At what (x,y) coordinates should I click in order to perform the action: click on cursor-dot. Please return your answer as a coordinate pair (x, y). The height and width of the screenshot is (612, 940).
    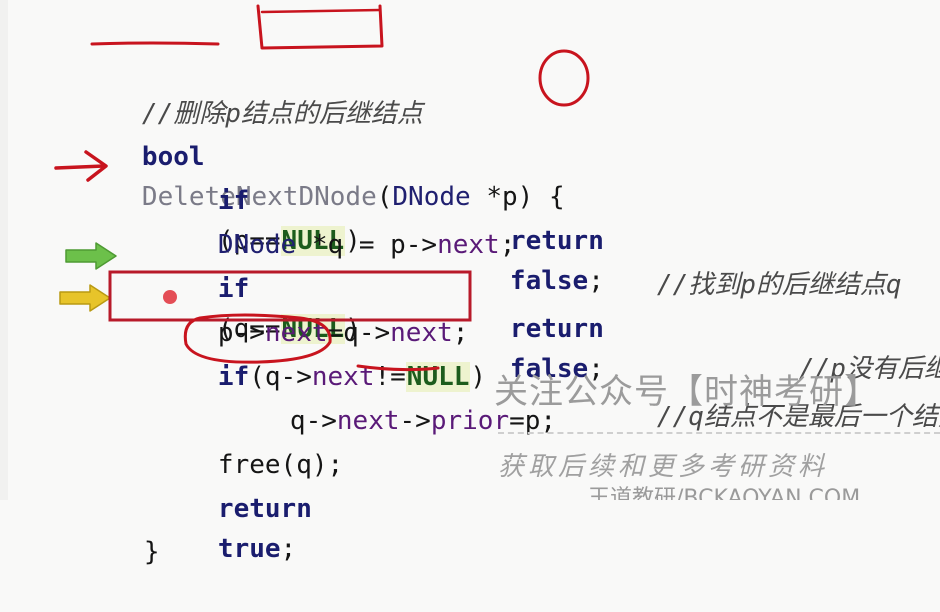
    Looking at the image, I should click on (170, 297).